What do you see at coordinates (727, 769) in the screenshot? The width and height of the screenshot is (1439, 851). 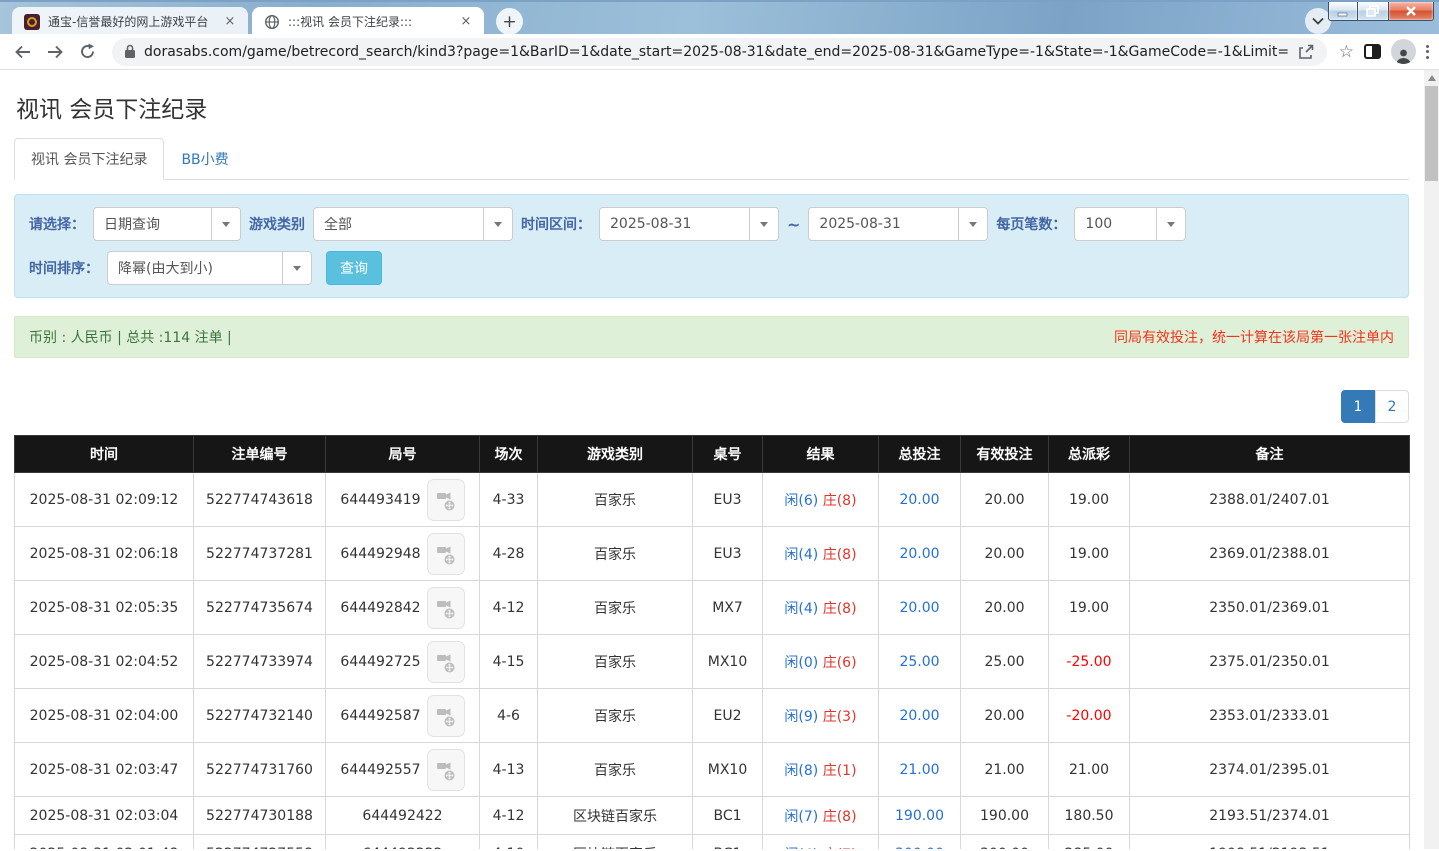 I see `cell-table: MX10` at bounding box center [727, 769].